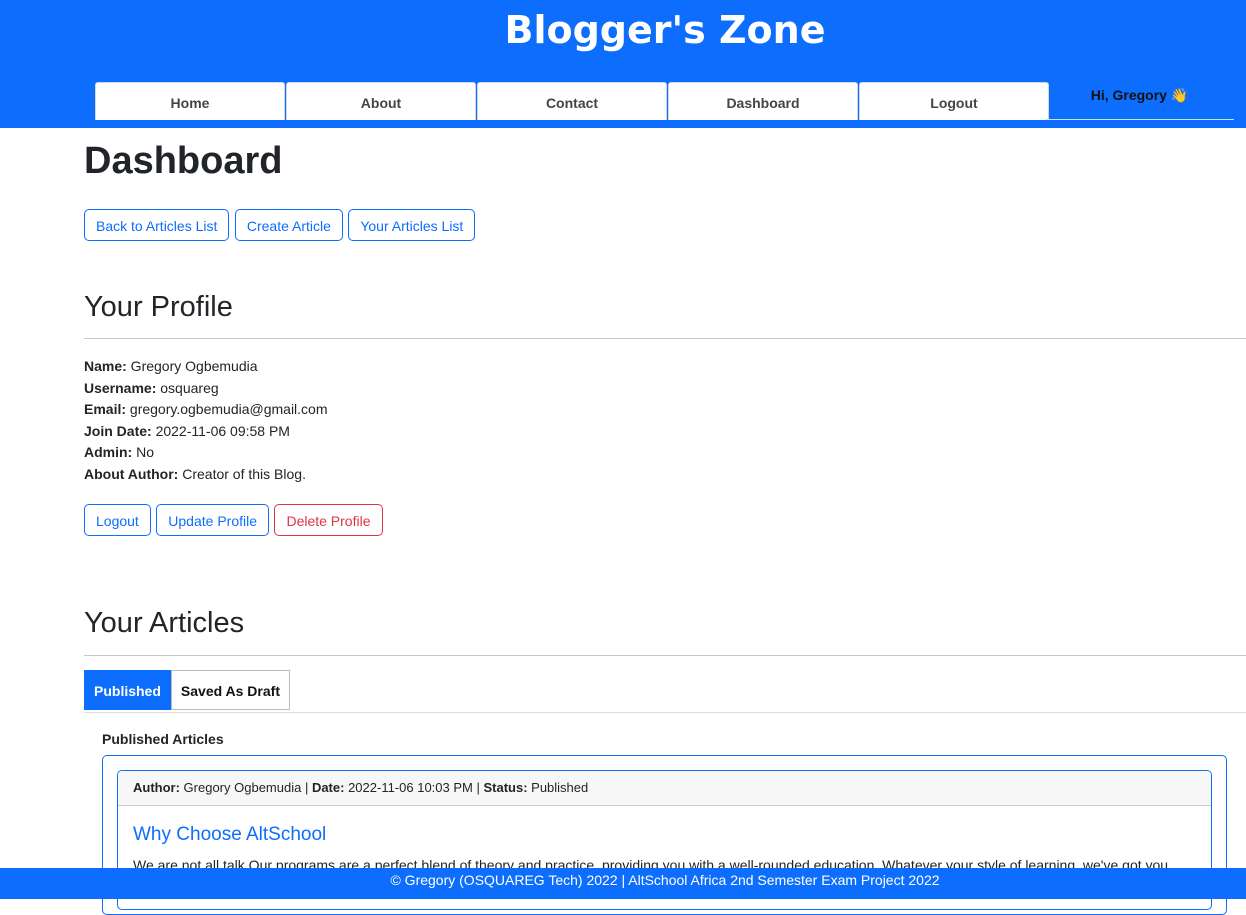 This screenshot has width=1246, height=915. I want to click on articles-divider, so click(665, 655).